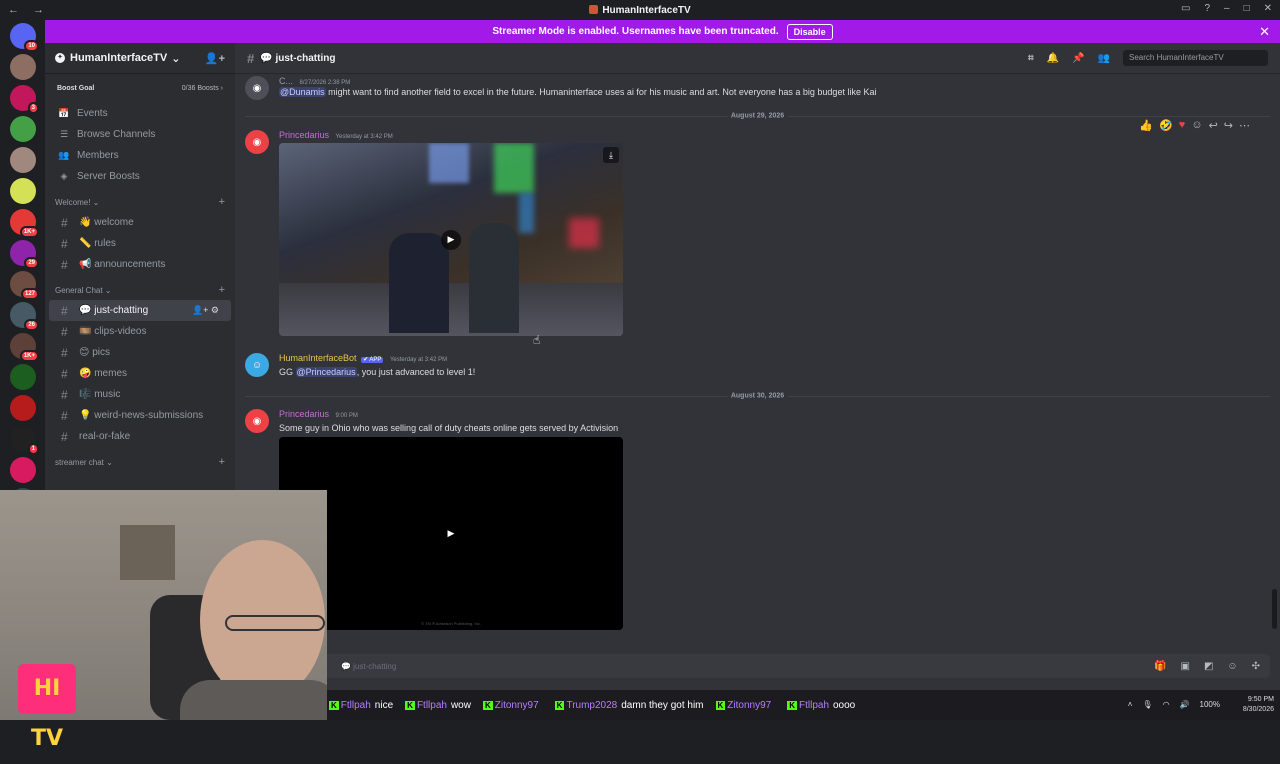 This screenshot has height=764, width=1280. I want to click on server-icon: 10, so click(24, 37).